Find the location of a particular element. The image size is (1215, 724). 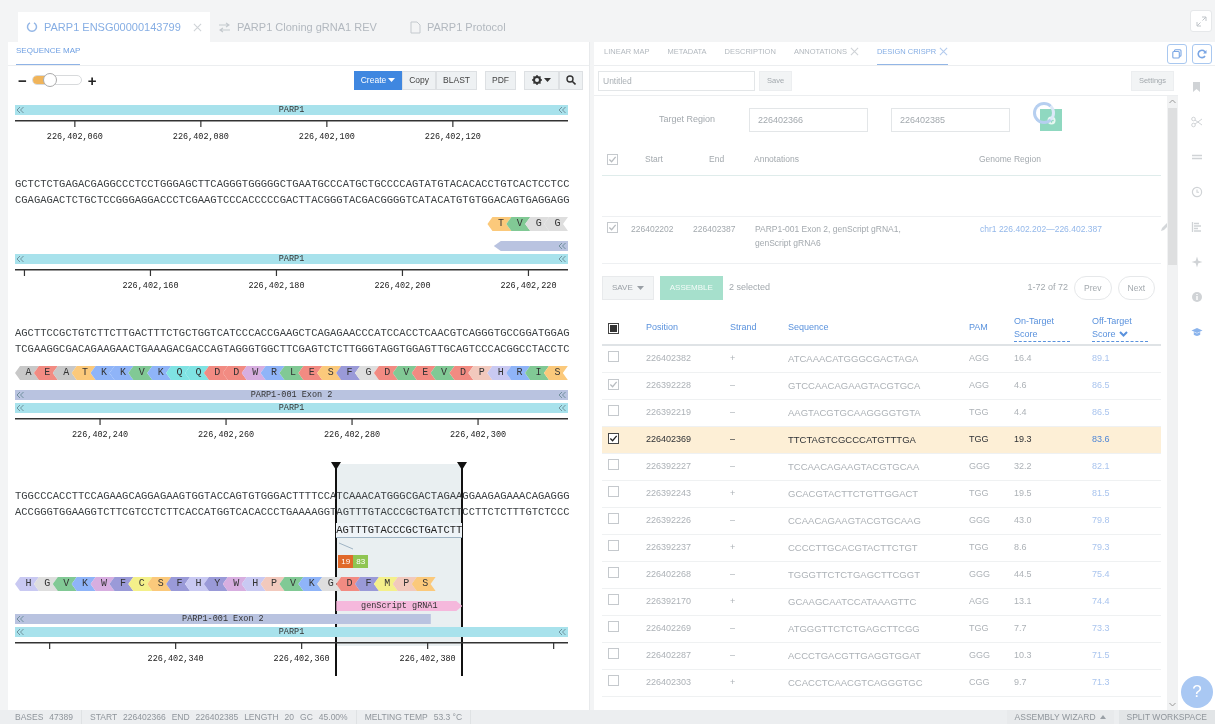

column-header: Off-Target Score is located at coordinates (1120, 328).